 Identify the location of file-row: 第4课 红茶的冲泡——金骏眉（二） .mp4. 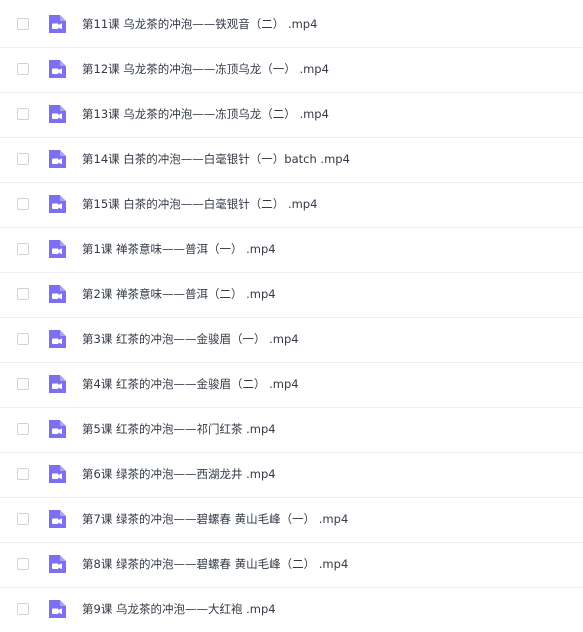
(291, 385).